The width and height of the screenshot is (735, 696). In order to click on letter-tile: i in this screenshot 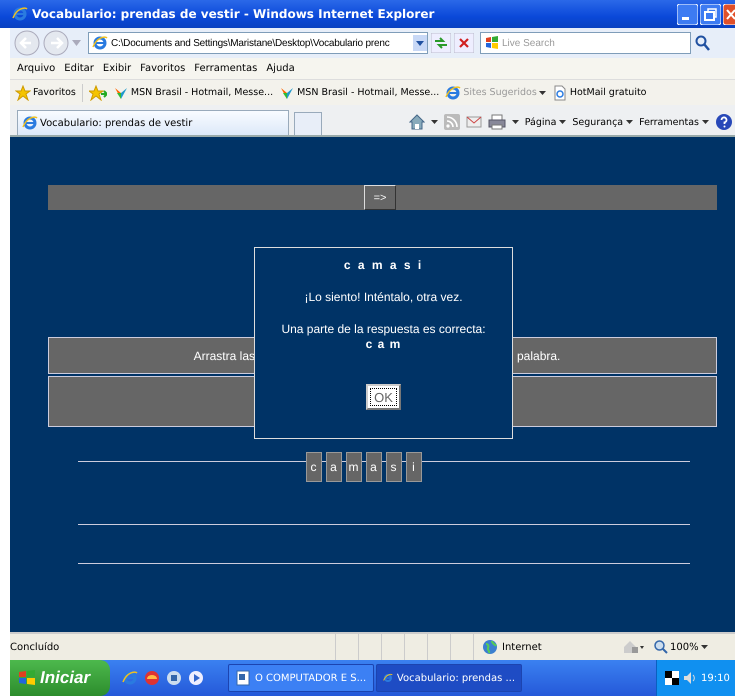, I will do `click(414, 467)`.